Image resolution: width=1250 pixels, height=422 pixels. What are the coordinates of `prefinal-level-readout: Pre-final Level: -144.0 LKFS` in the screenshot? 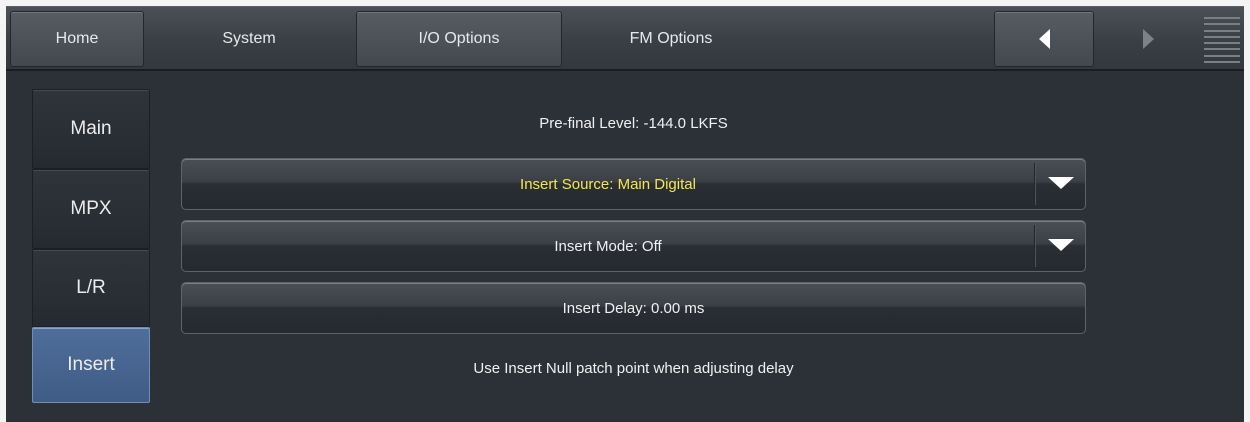 It's located at (633, 123).